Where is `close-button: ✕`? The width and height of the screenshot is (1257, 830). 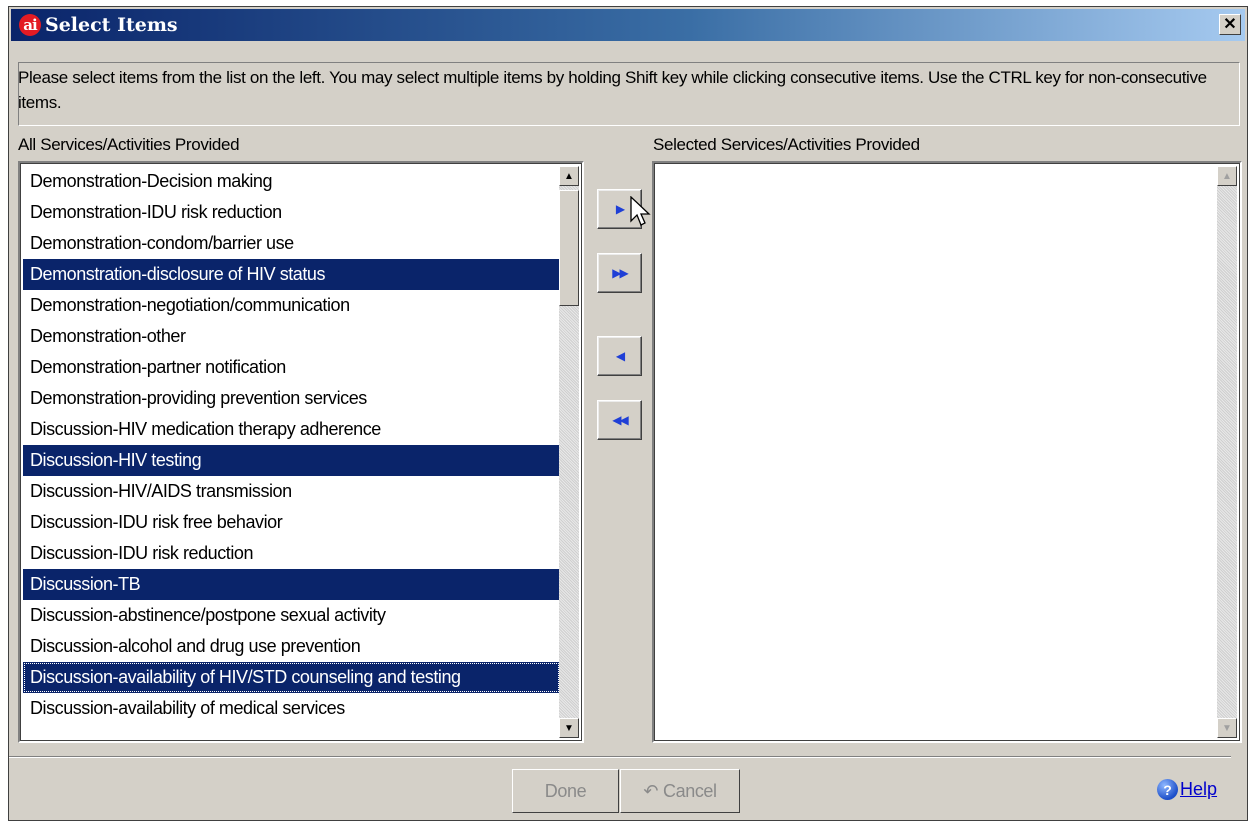
close-button: ✕ is located at coordinates (1230, 24).